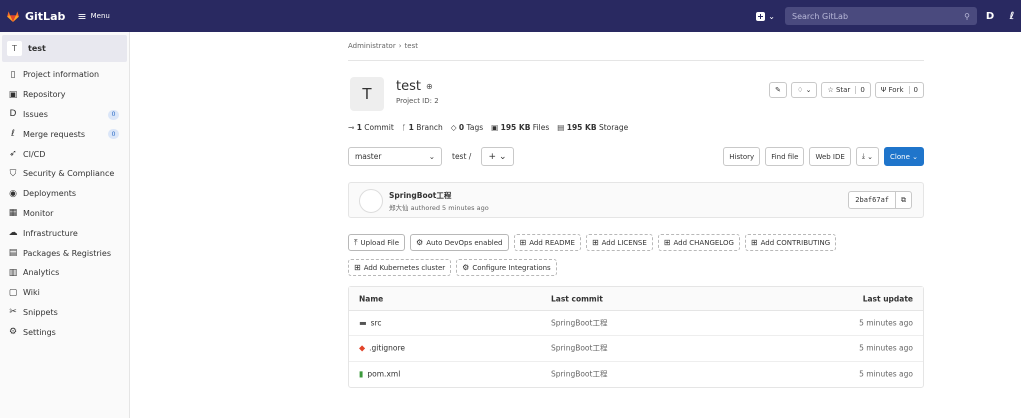  Describe the element at coordinates (475, 127) in the screenshot. I see `tags-label: Tags` at that location.